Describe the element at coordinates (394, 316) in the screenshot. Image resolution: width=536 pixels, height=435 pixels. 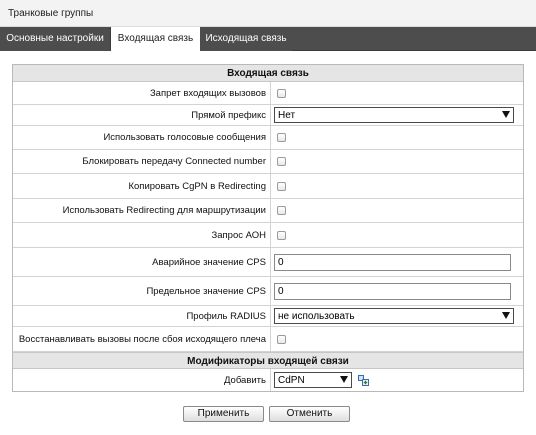
I see `radius-profile-select: не использовать` at that location.